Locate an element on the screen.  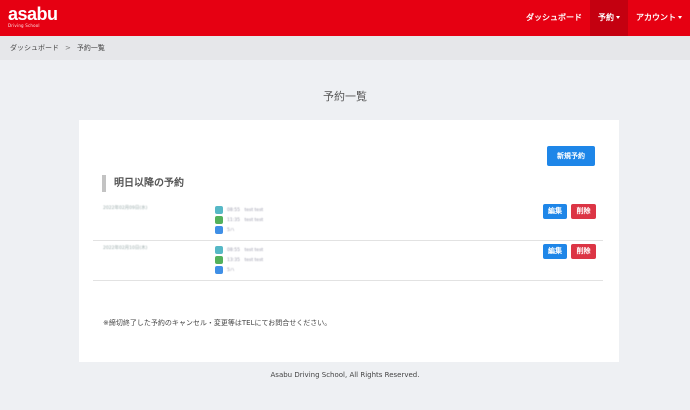
nav-account-dropdown: アカウント is located at coordinates (659, 18).